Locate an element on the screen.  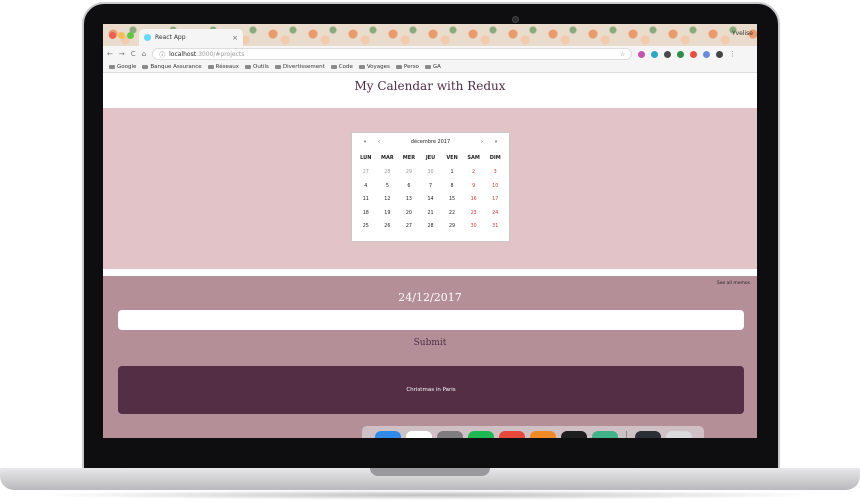
calendar-day: 15 is located at coordinates (452, 199).